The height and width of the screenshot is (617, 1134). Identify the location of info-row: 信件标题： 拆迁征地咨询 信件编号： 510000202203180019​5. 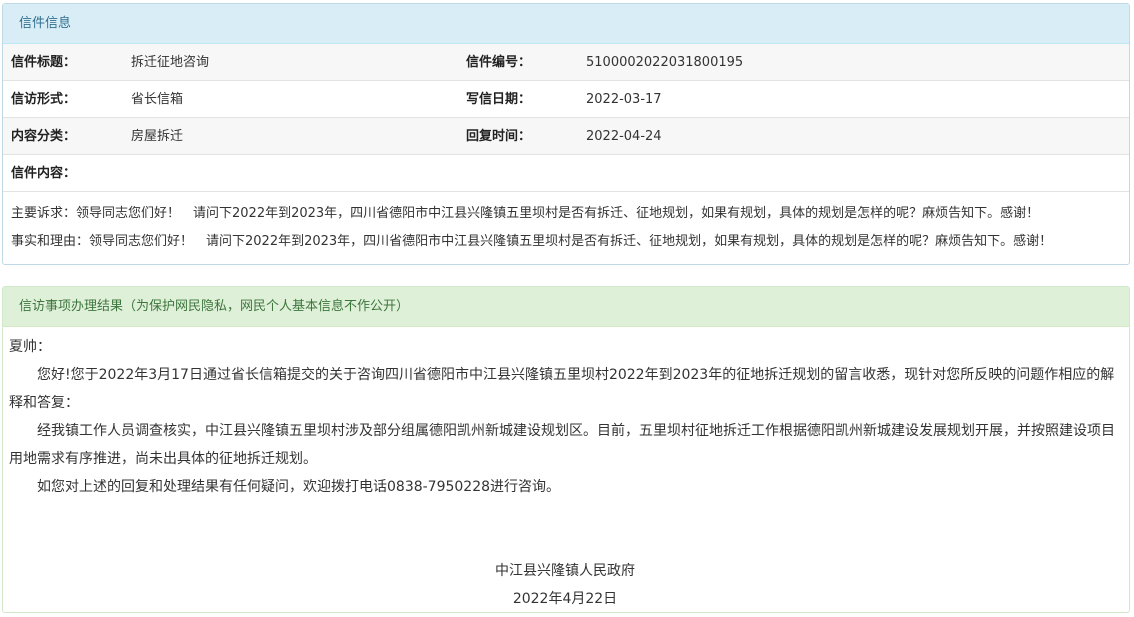
(566, 62).